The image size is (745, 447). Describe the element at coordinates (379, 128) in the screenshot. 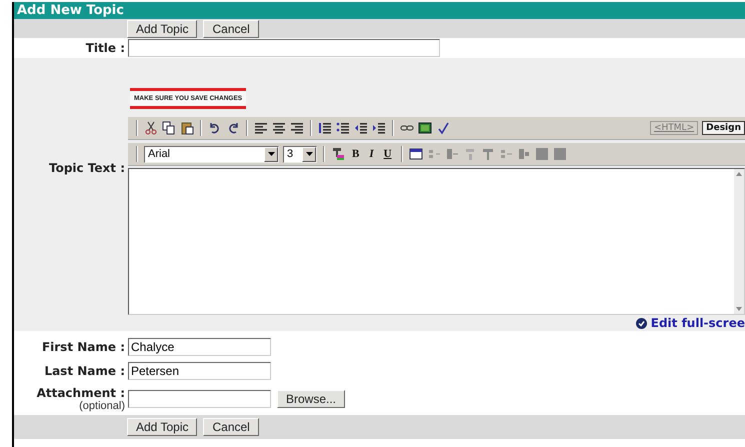

I see `indent-icon` at that location.